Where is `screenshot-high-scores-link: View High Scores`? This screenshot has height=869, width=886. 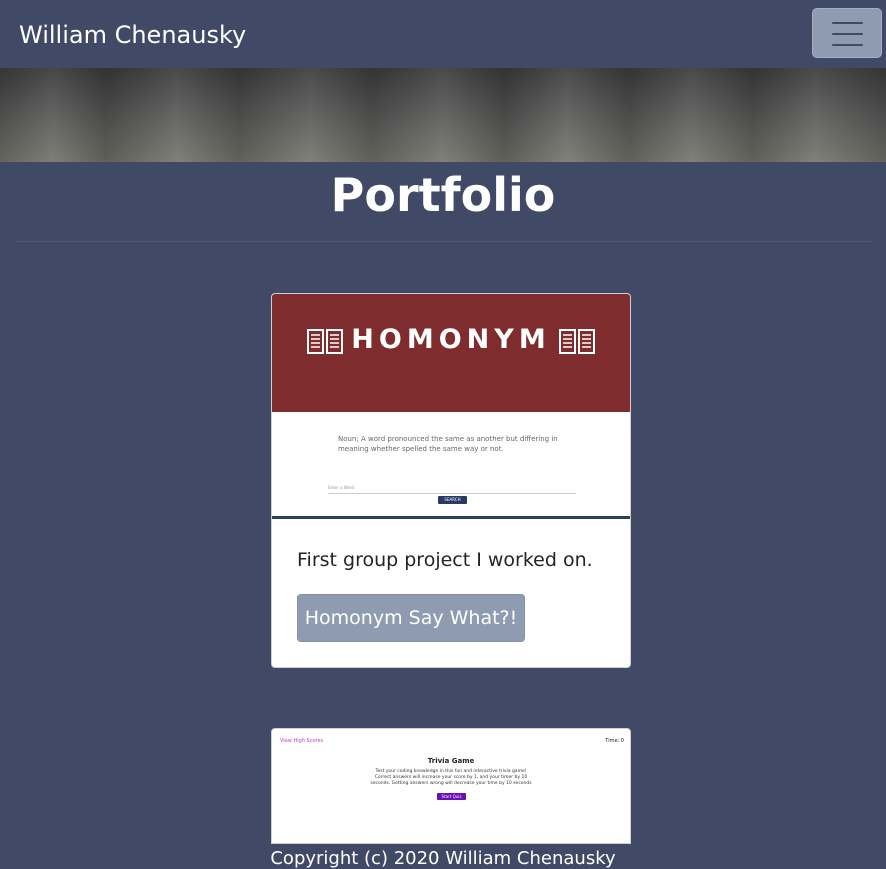 screenshot-high-scores-link: View High Scores is located at coordinates (302, 741).